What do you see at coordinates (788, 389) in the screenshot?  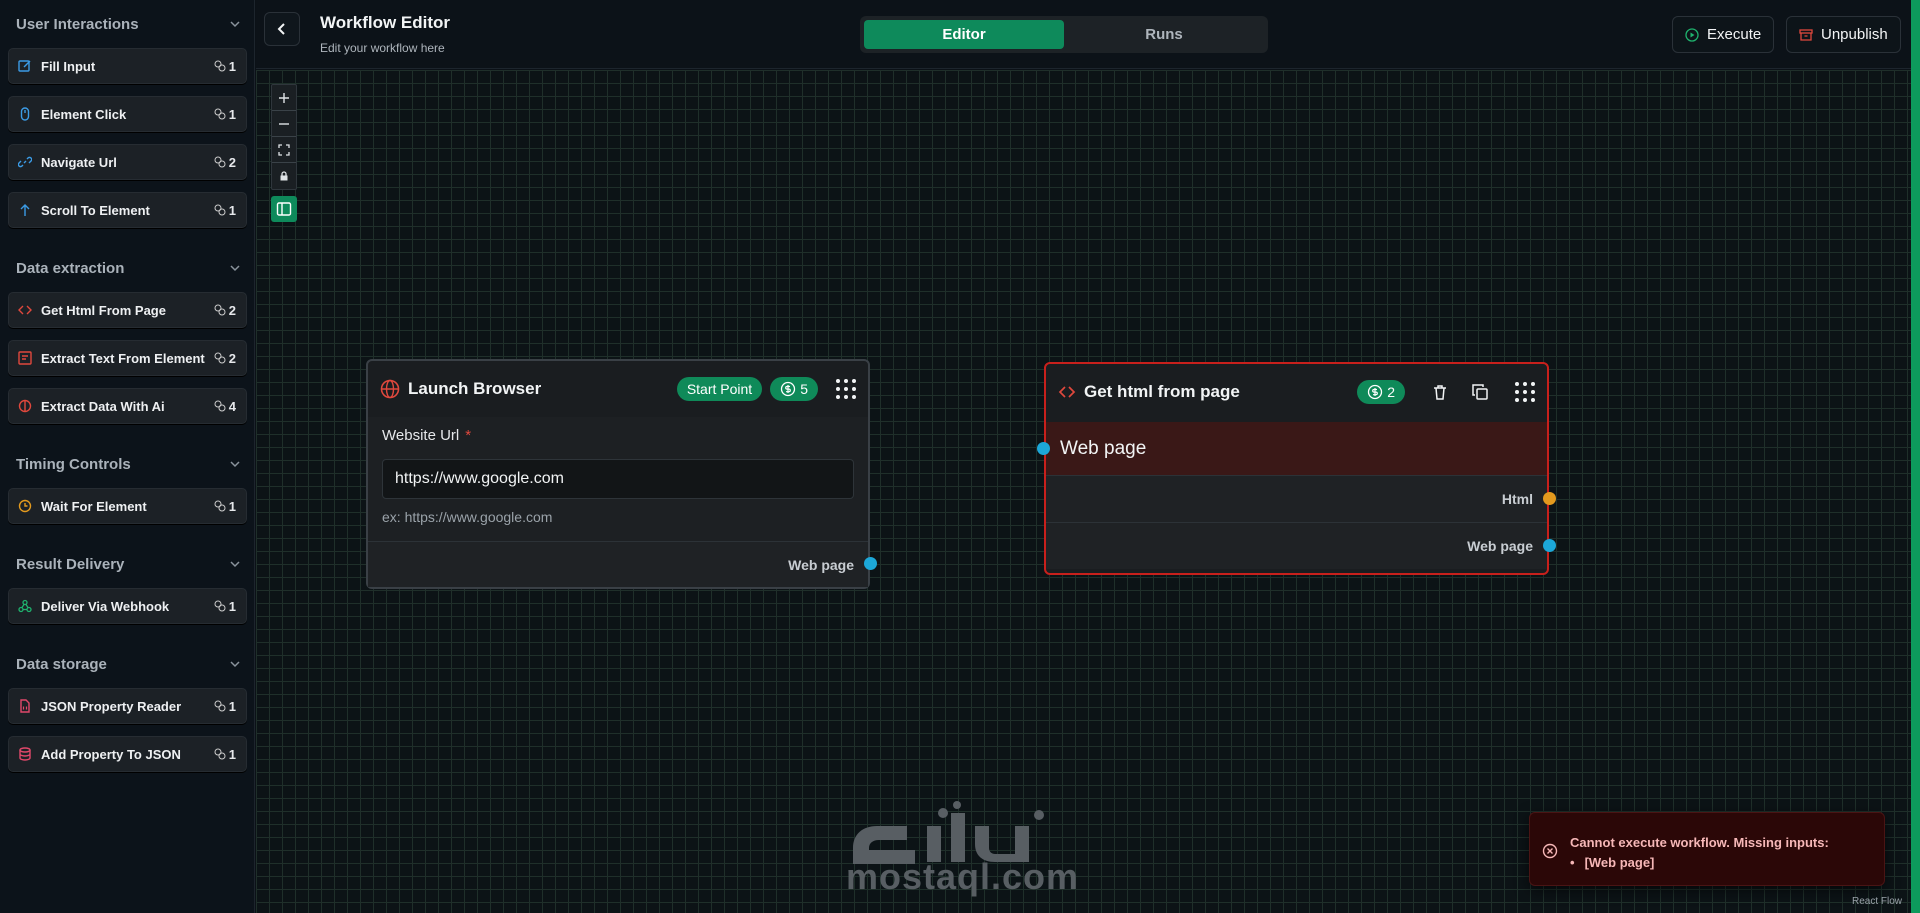 I see `coin-icon` at bounding box center [788, 389].